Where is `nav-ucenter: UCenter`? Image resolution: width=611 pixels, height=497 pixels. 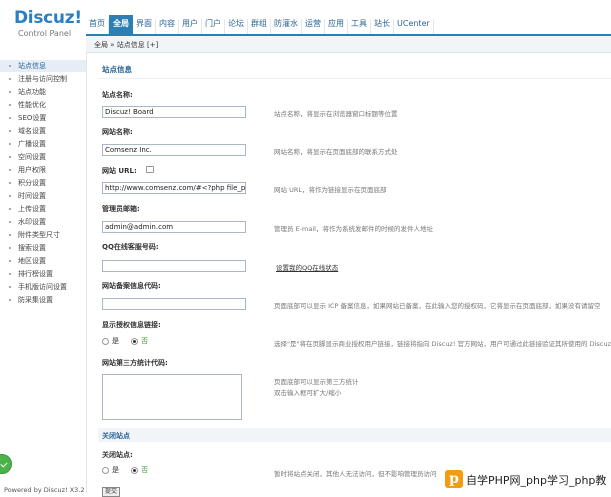
nav-ucenter: UCenter is located at coordinates (414, 26).